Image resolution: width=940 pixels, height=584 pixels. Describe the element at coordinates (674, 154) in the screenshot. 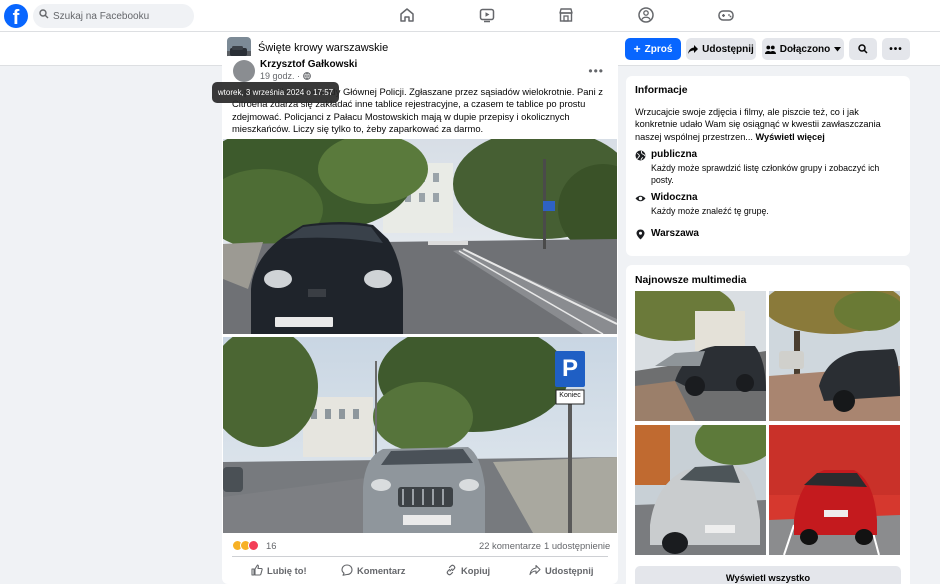

I see `privacy-title: publiczna` at that location.